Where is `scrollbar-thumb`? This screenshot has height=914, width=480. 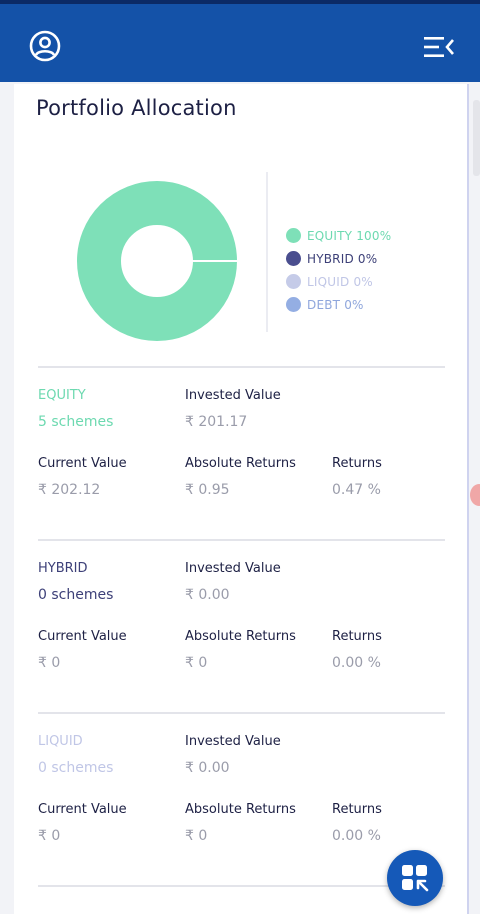 scrollbar-thumb is located at coordinates (476, 138).